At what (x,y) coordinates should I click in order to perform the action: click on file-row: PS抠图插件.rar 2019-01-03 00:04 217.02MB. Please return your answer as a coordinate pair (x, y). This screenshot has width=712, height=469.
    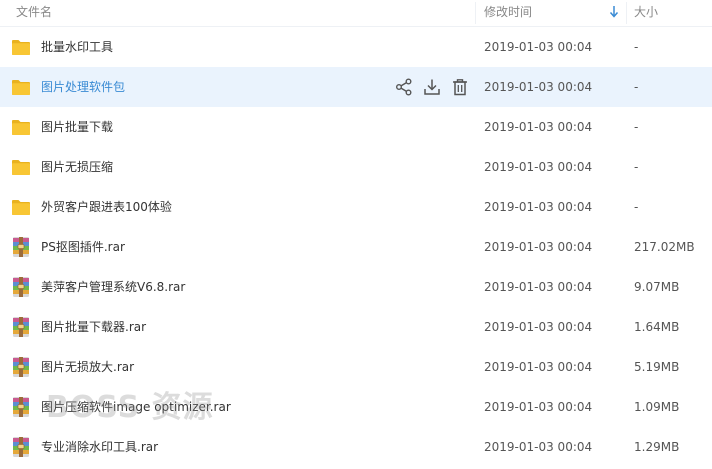
    Looking at the image, I should click on (356, 247).